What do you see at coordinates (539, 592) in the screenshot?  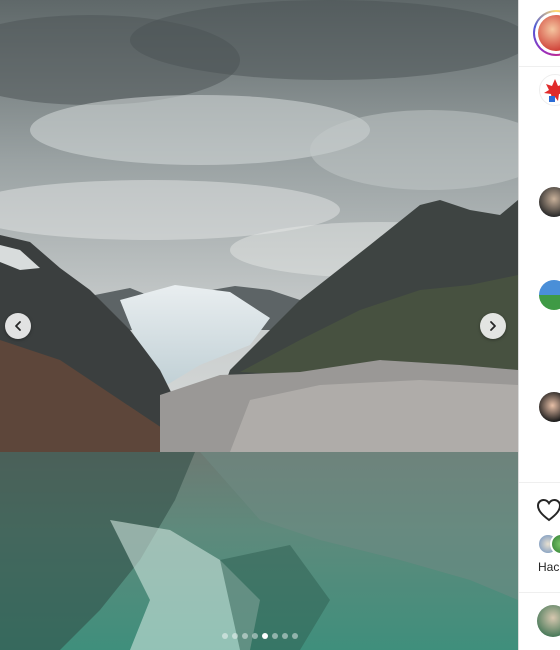 I see `comment-divider` at bounding box center [539, 592].